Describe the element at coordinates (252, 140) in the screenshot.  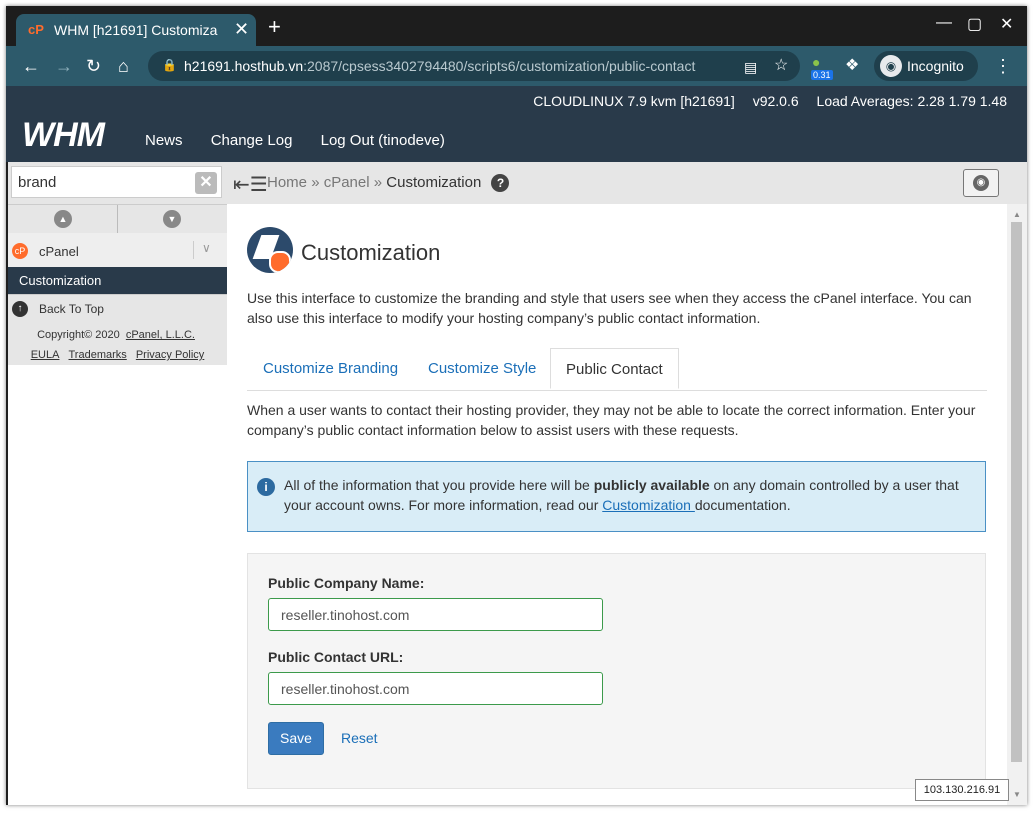
I see `nav-change-log: Change Log` at that location.